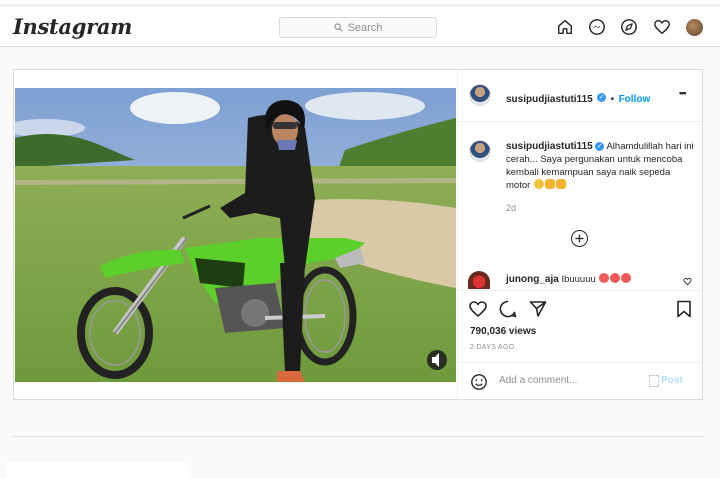 The height and width of the screenshot is (478, 720). I want to click on post-author-line: susipudjiastuti115 ✓ • Follow, so click(578, 98).